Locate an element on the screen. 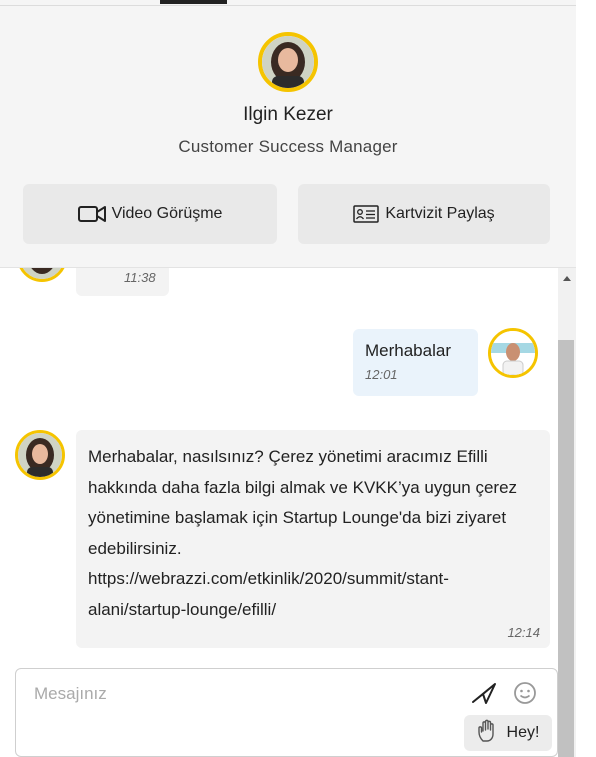  wave-hand-icon is located at coordinates (488, 733).